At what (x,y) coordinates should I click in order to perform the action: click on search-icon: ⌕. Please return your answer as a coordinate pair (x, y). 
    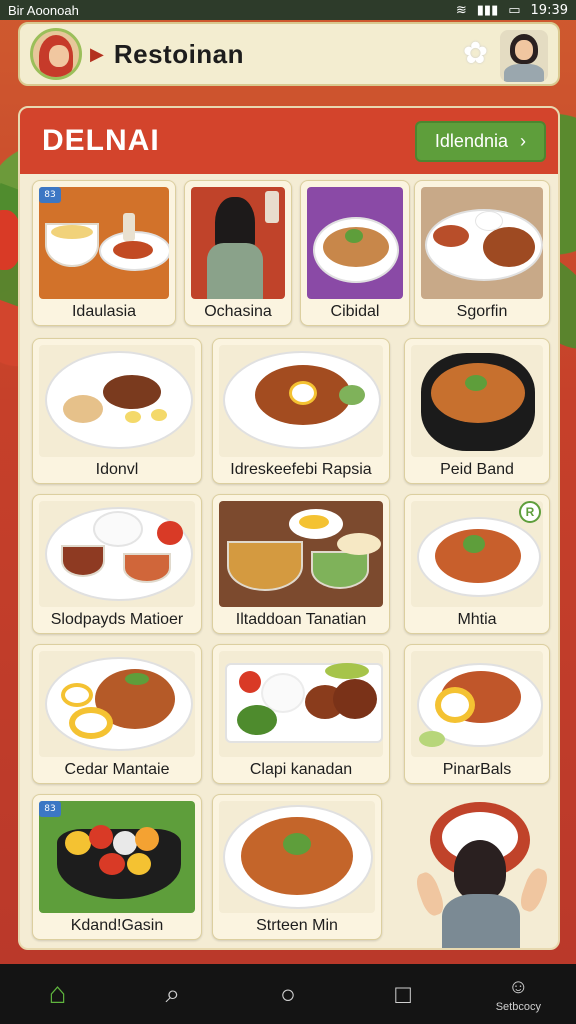
    Looking at the image, I should click on (173, 993).